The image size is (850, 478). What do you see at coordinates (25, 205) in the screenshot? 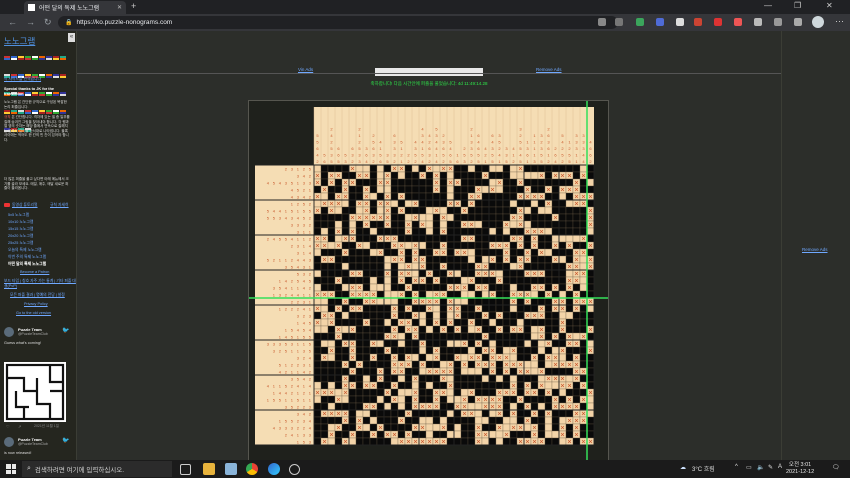
I see `youtube-tutorial-link: 동영상 튜토리얼` at bounding box center [25, 205].